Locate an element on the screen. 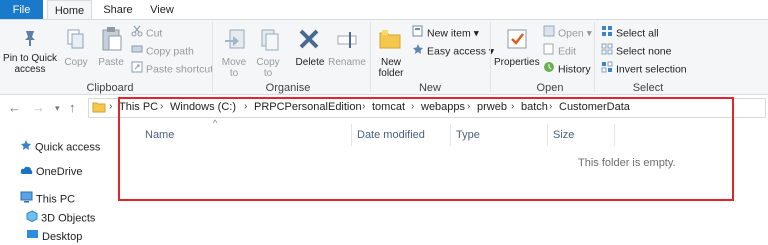  select-all-button: Select all is located at coordinates (630, 33).